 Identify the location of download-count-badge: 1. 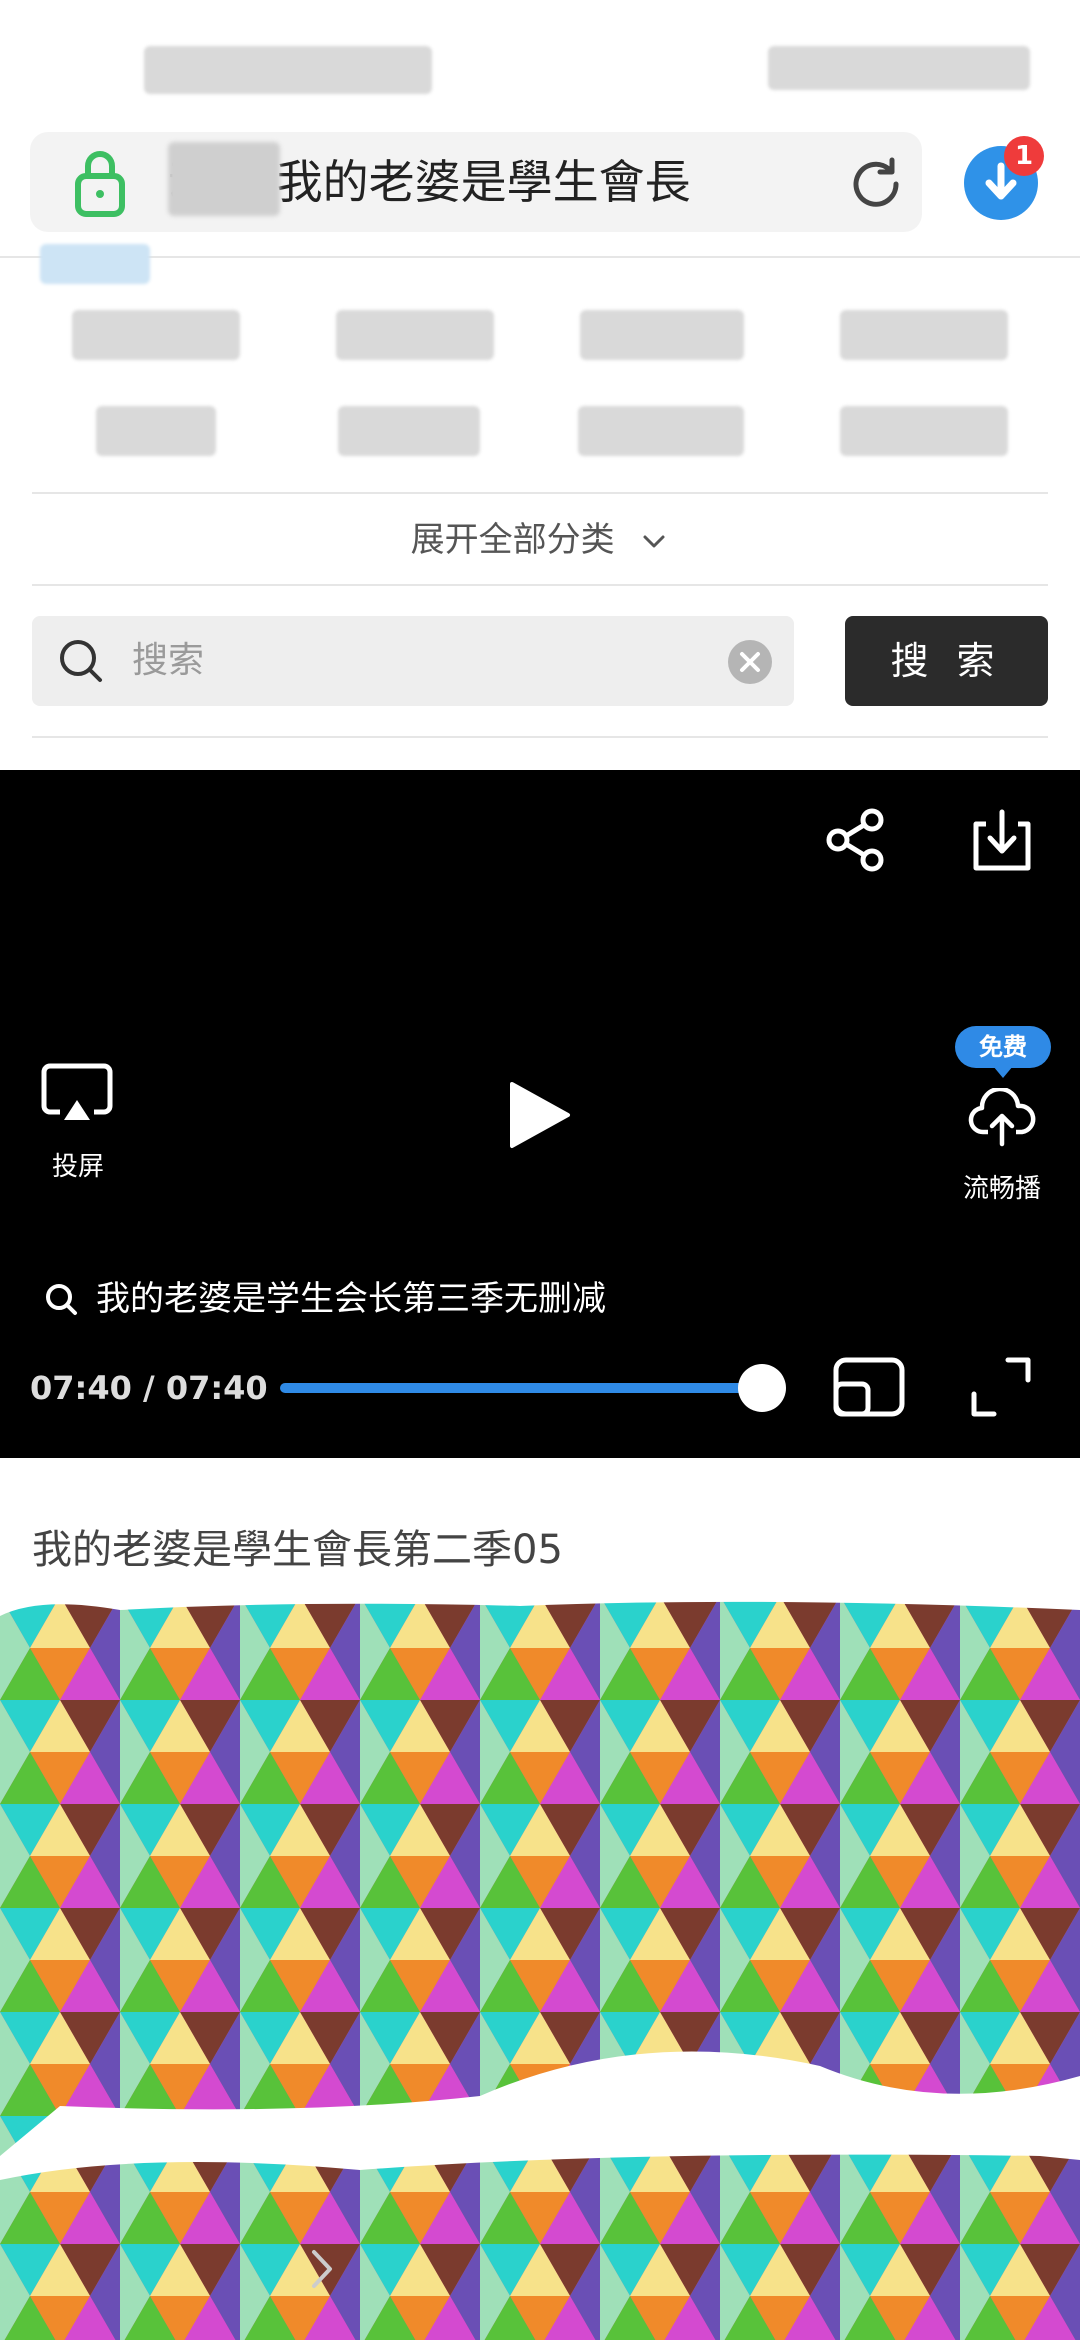
(1024, 156).